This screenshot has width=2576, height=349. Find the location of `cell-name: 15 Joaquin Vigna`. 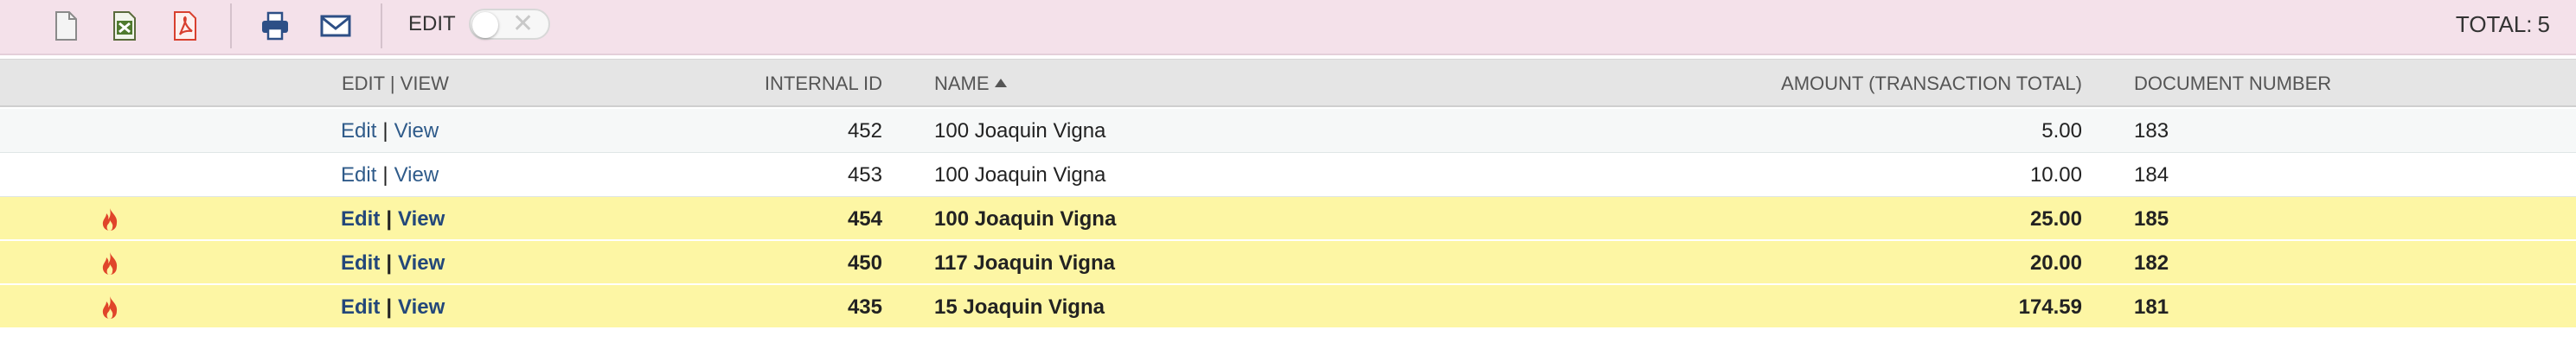

cell-name: 15 Joaquin Vigna is located at coordinates (1019, 307).